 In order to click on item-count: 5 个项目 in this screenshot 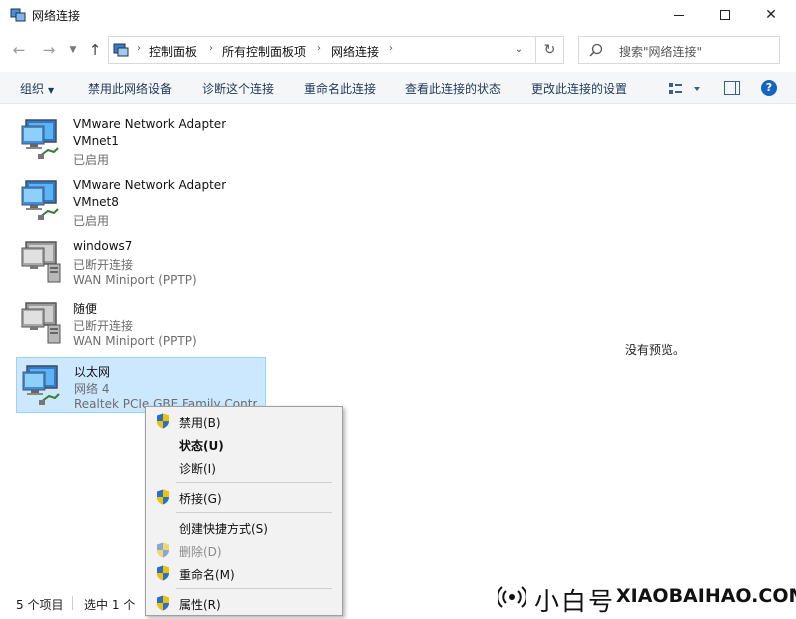, I will do `click(40, 605)`.